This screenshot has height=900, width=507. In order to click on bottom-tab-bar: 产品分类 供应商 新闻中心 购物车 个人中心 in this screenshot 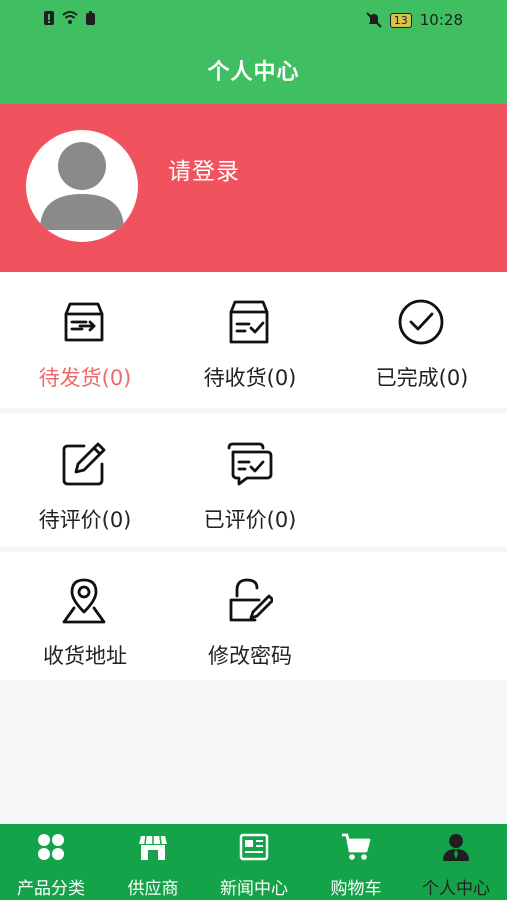, I will do `click(253, 862)`.